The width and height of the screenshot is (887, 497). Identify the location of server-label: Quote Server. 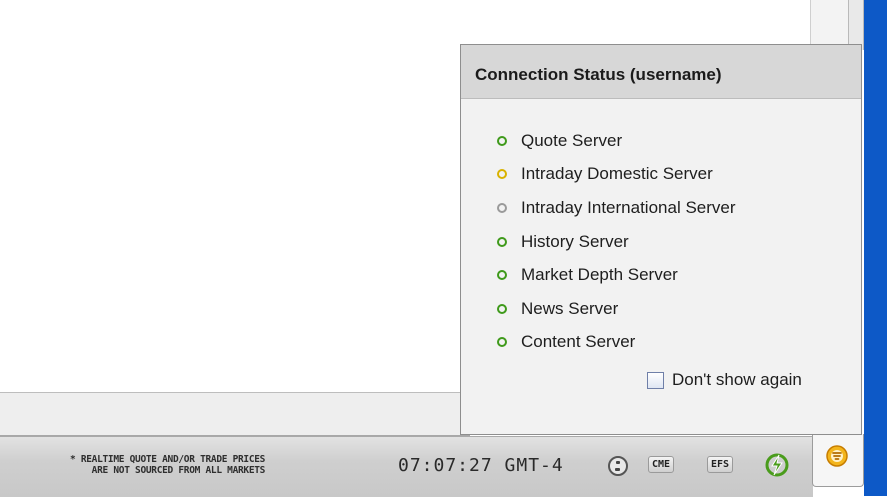
(572, 140).